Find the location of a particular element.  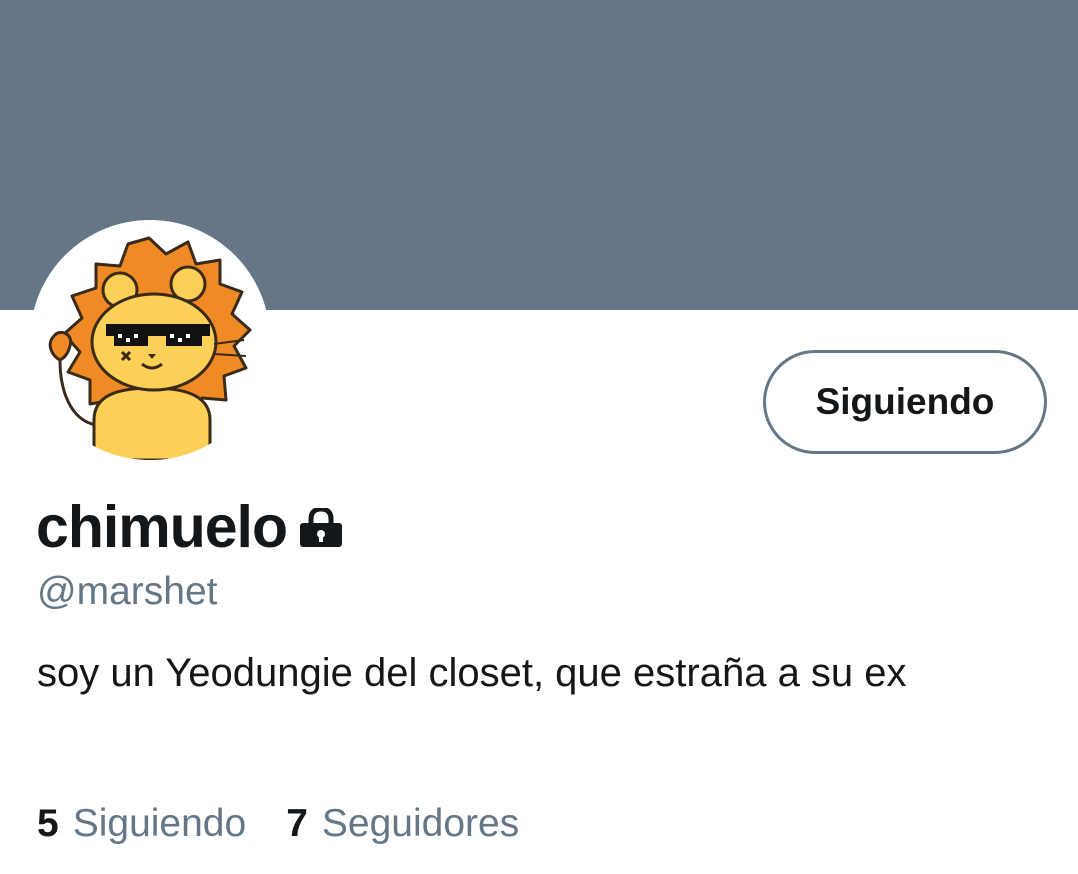

lock-icon is located at coordinates (321, 529).